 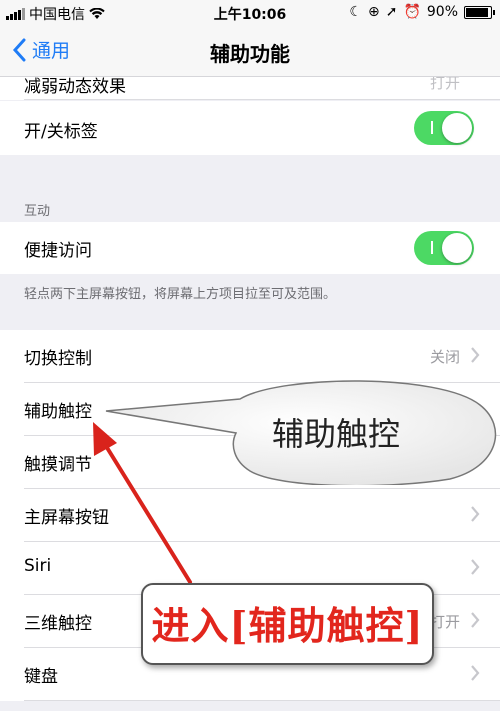 I want to click on status-right: ☾ ⊕ ➚ ⏰ 90%, so click(x=422, y=12).